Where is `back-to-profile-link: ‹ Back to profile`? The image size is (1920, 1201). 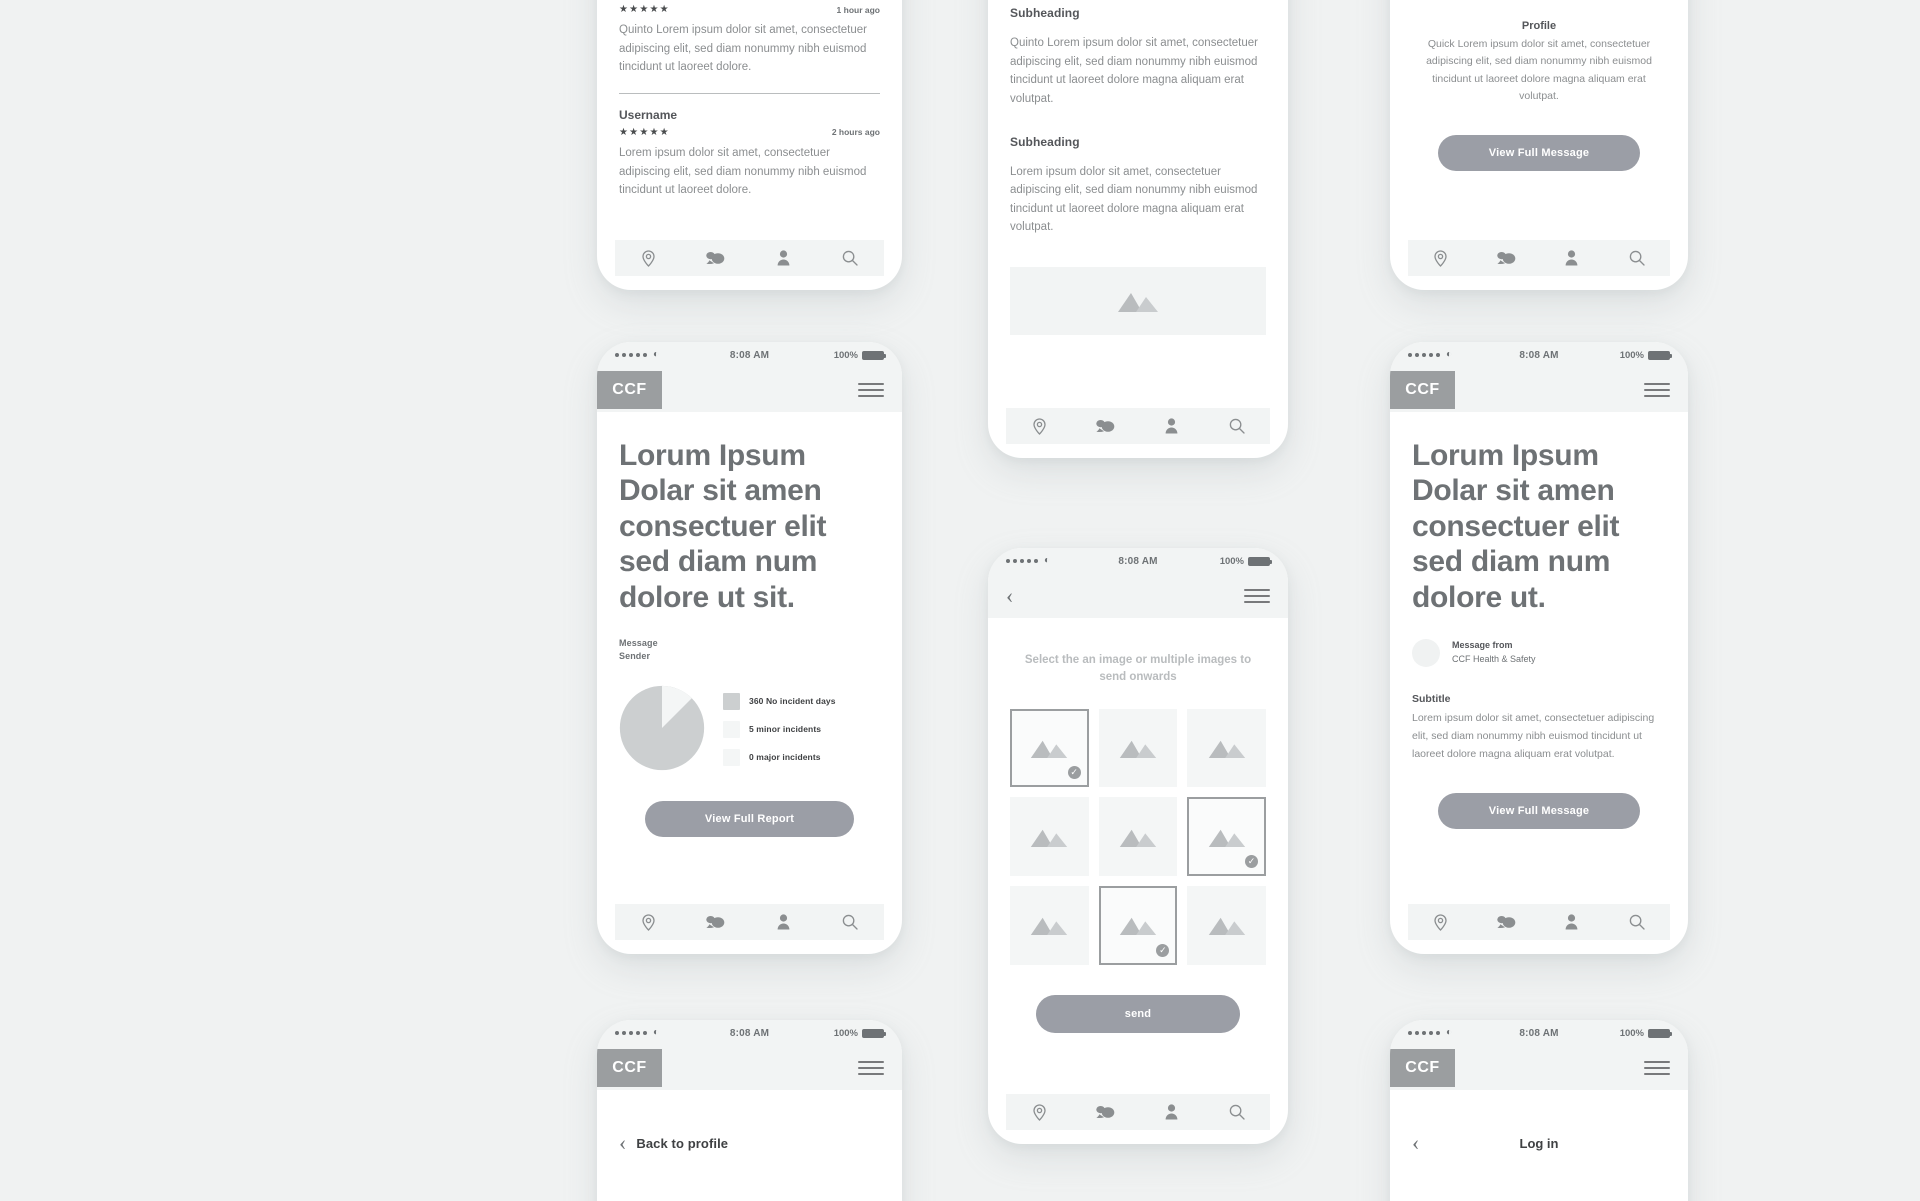 back-to-profile-link: ‹ Back to profile is located at coordinates (749, 1134).